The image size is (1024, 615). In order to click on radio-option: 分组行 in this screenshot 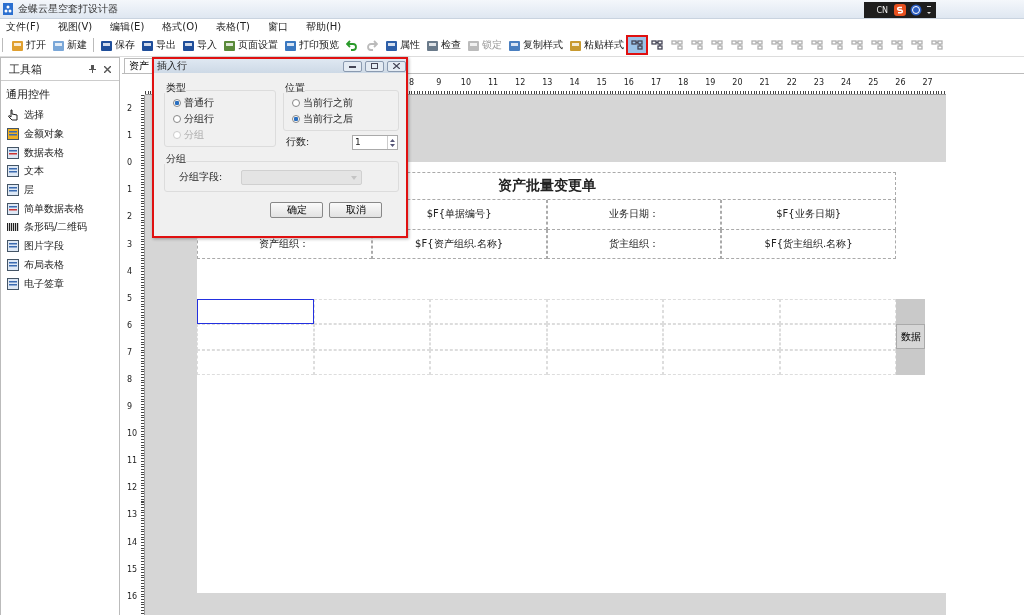, I will do `click(220, 119)`.